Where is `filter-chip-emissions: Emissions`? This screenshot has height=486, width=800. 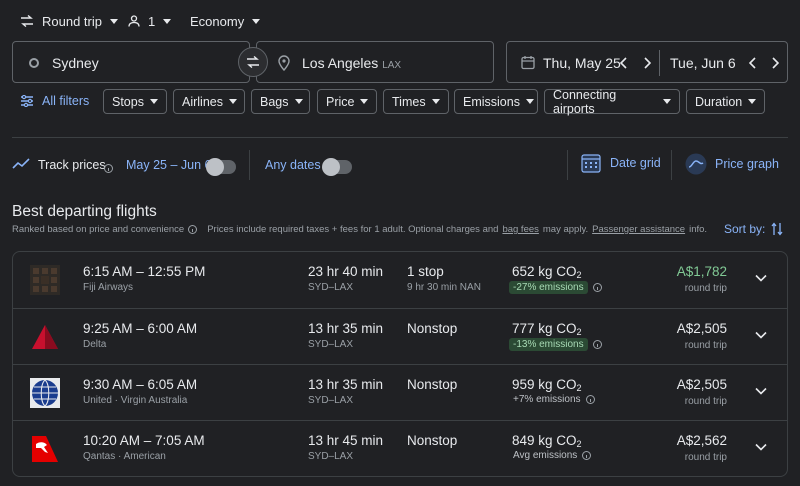
filter-chip-emissions: Emissions is located at coordinates (496, 101).